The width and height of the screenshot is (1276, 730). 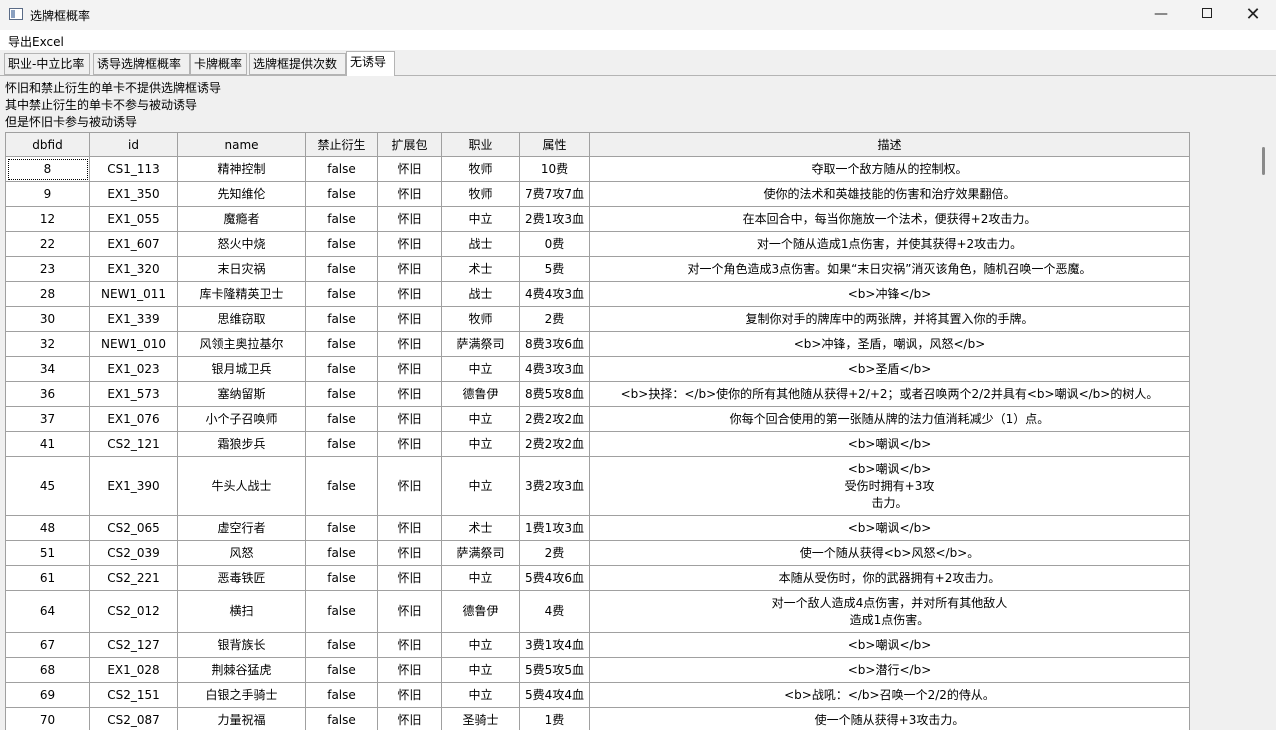 I want to click on cell-dbfid: 37, so click(x=47, y=419).